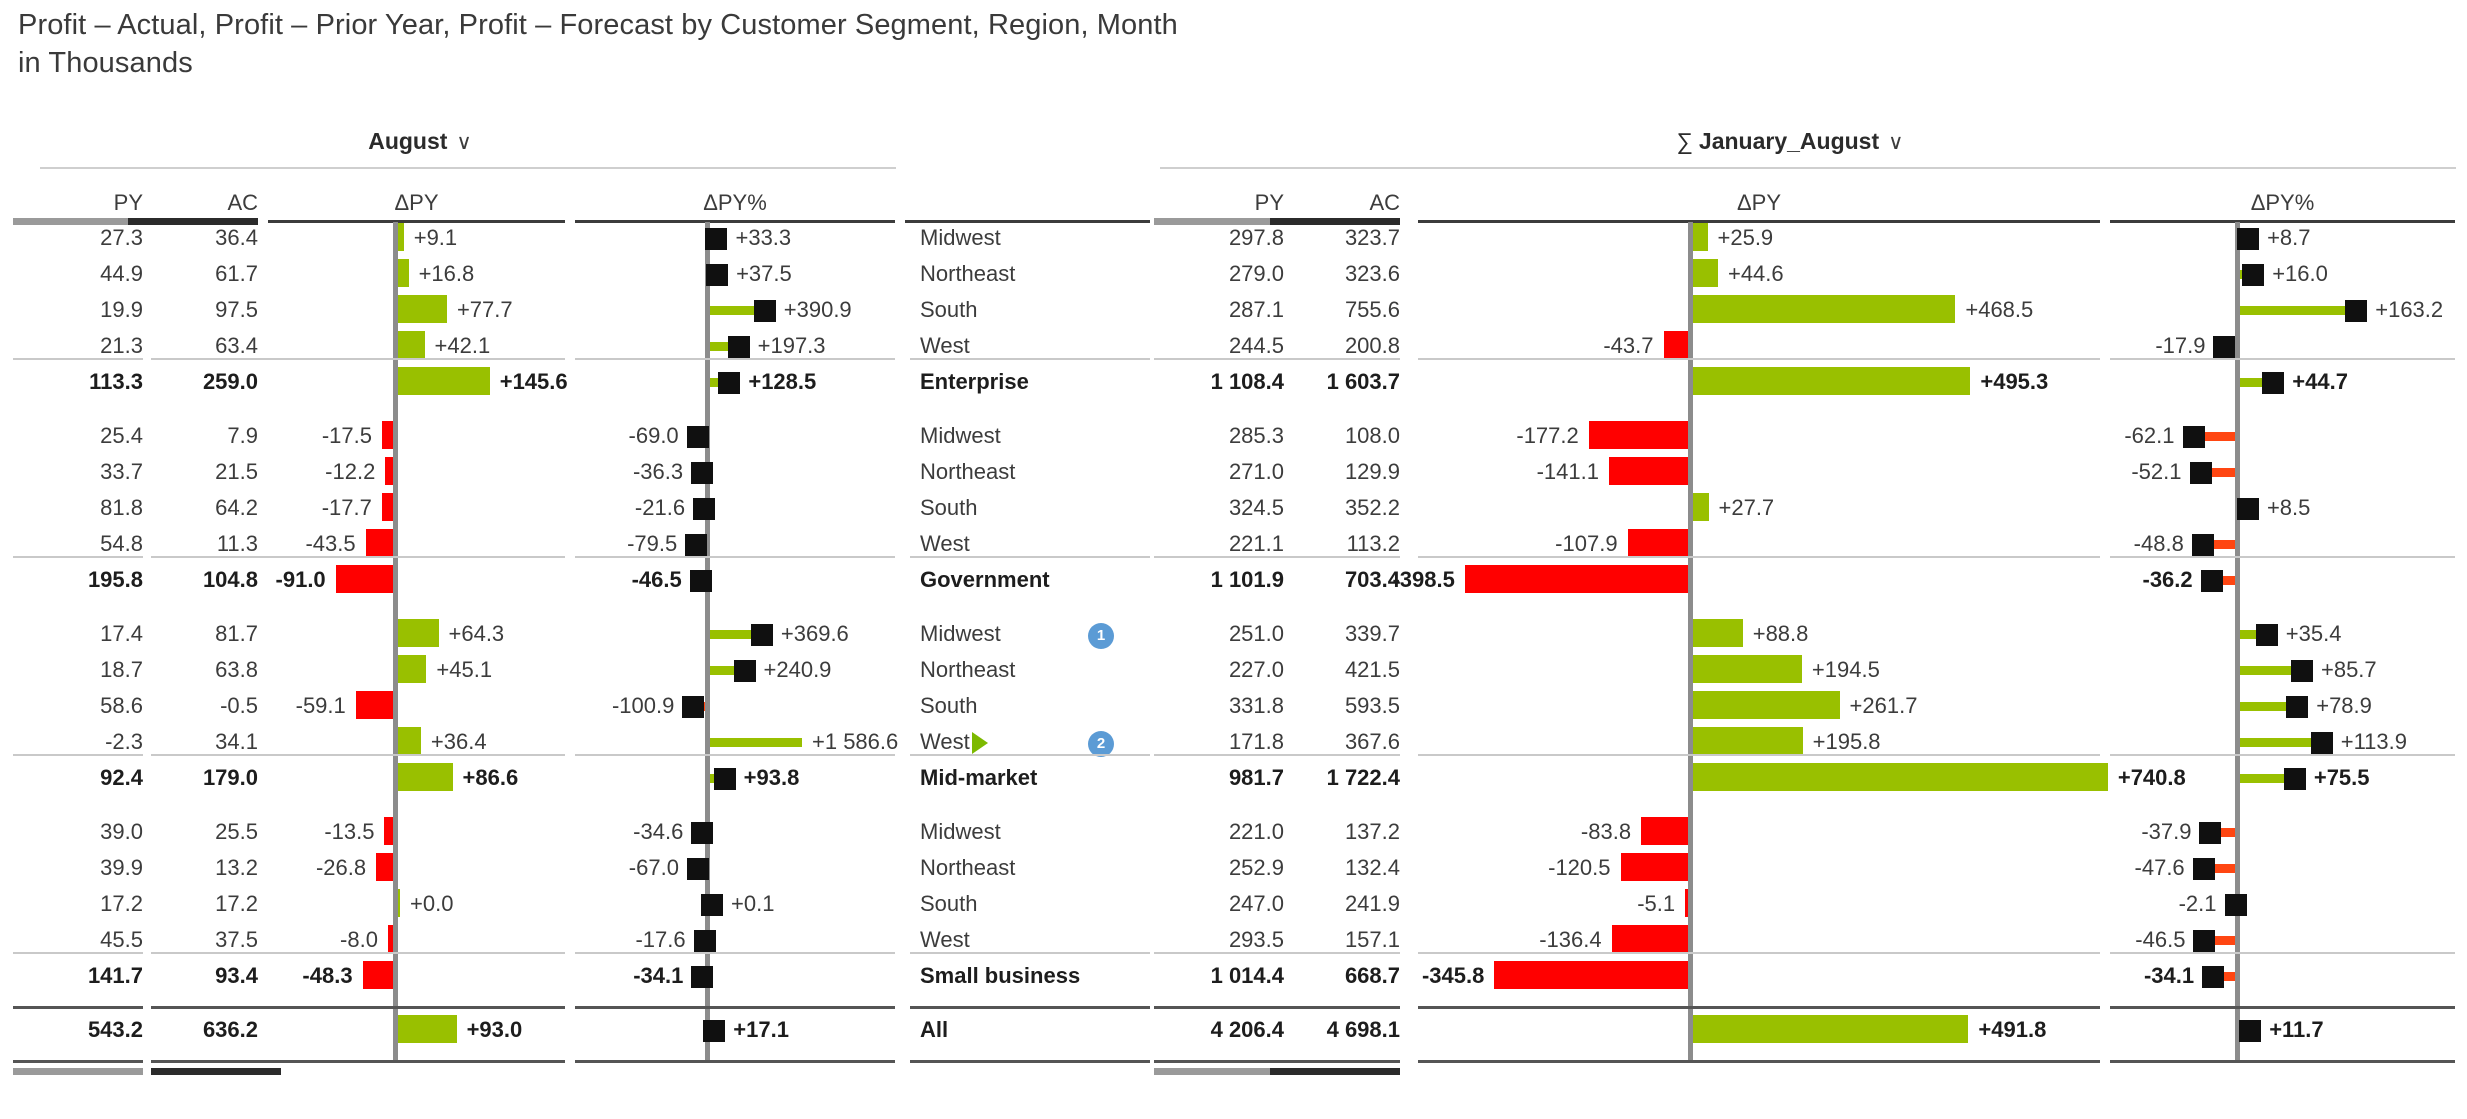 The height and width of the screenshot is (1119, 2467). What do you see at coordinates (236, 669) in the screenshot?
I see `table-row-aug-ac: 63.8` at bounding box center [236, 669].